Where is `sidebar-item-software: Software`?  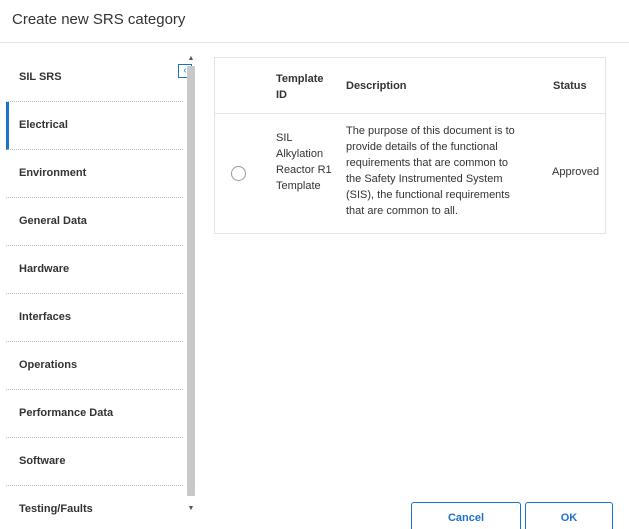 sidebar-item-software: Software is located at coordinates (94, 462).